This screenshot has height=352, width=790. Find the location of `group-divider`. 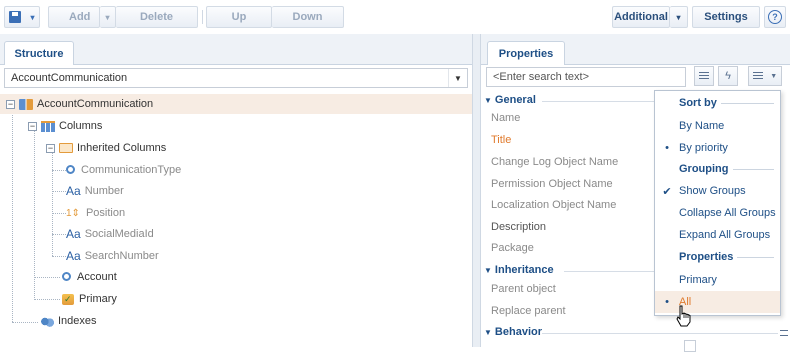

group-divider is located at coordinates (660, 333).